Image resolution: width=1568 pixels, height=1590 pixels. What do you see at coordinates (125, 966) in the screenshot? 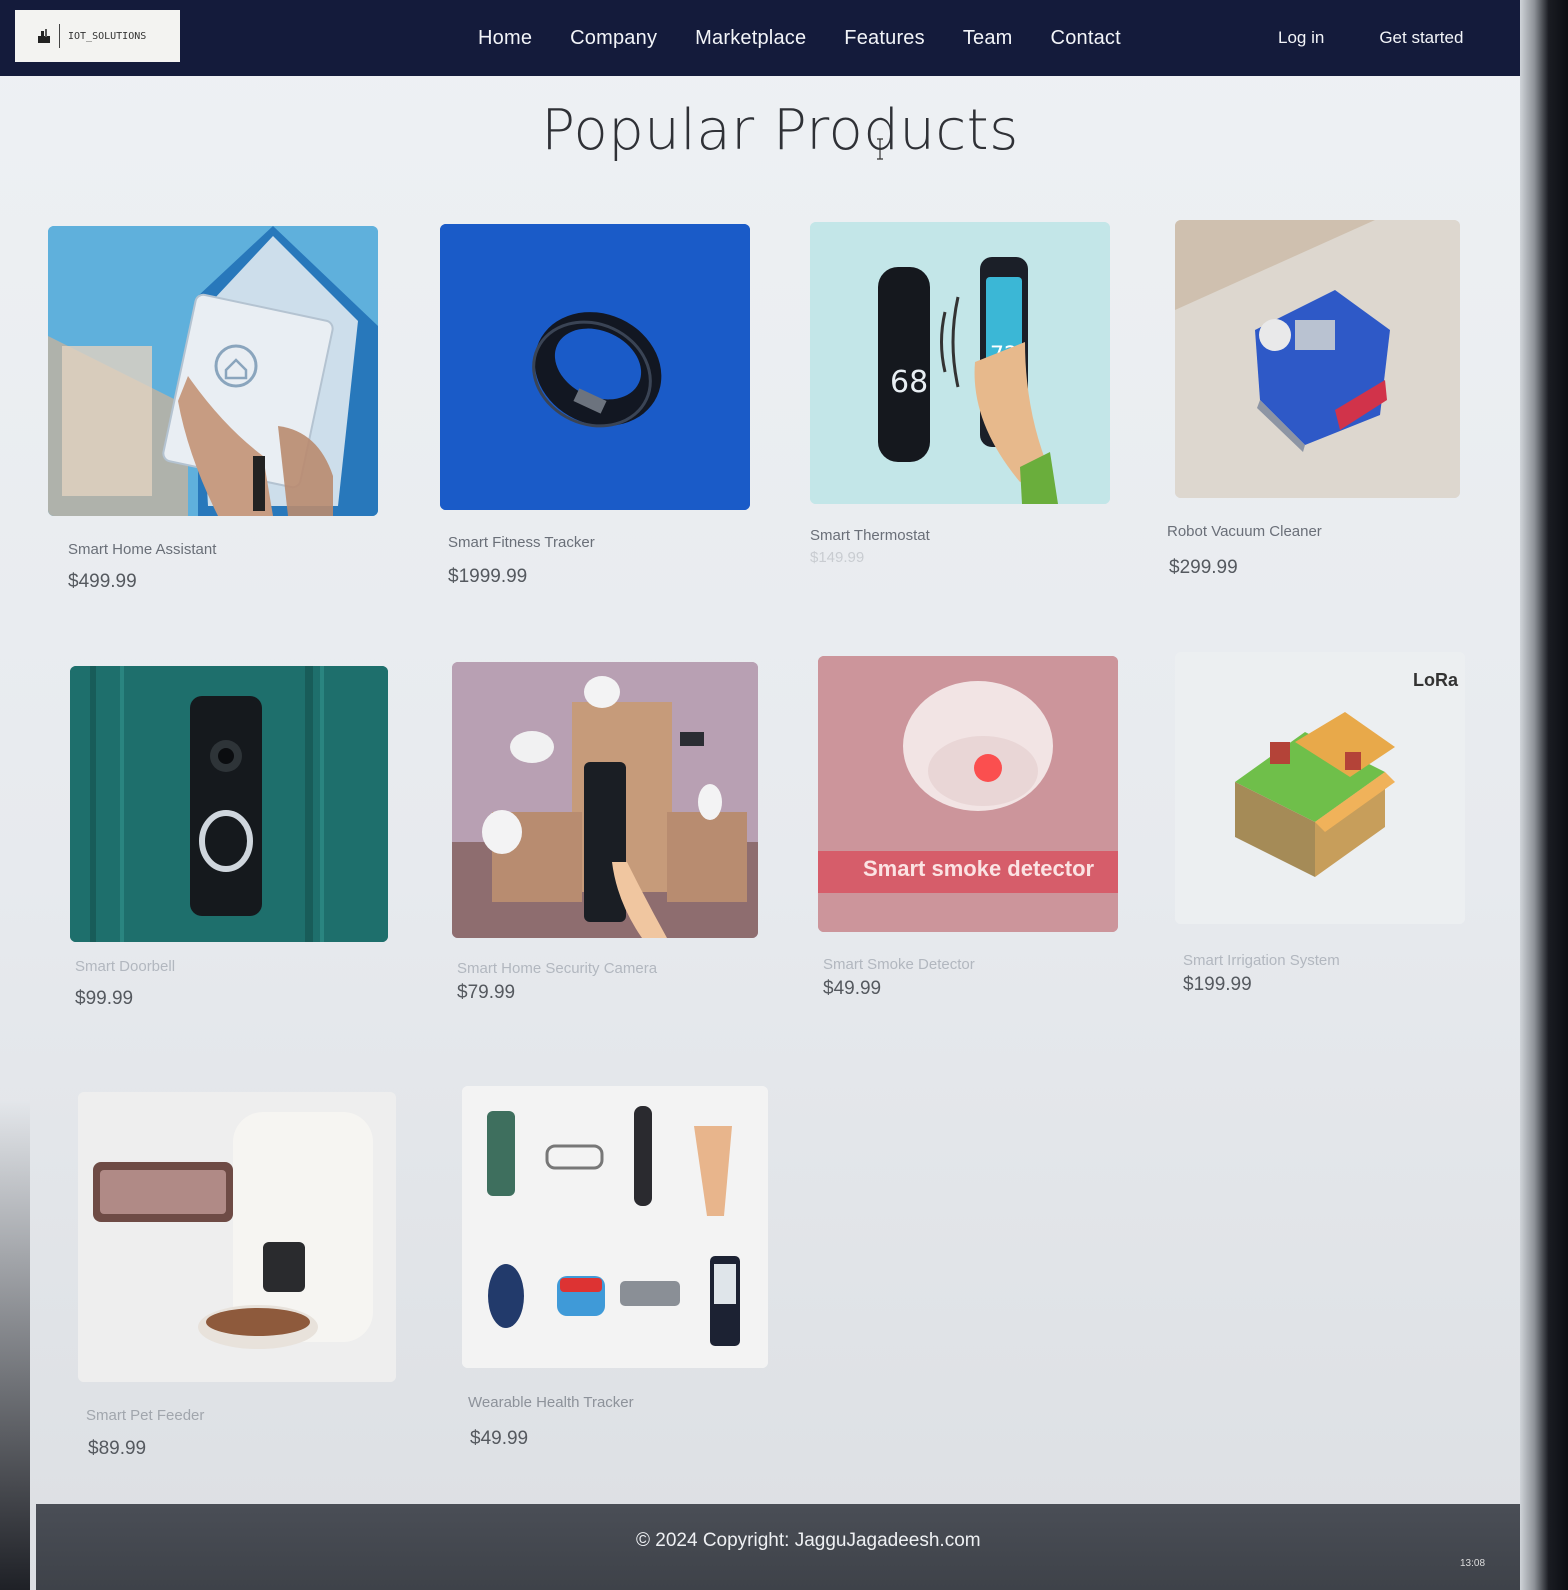
I see `product-name: Smart Doorbell` at bounding box center [125, 966].